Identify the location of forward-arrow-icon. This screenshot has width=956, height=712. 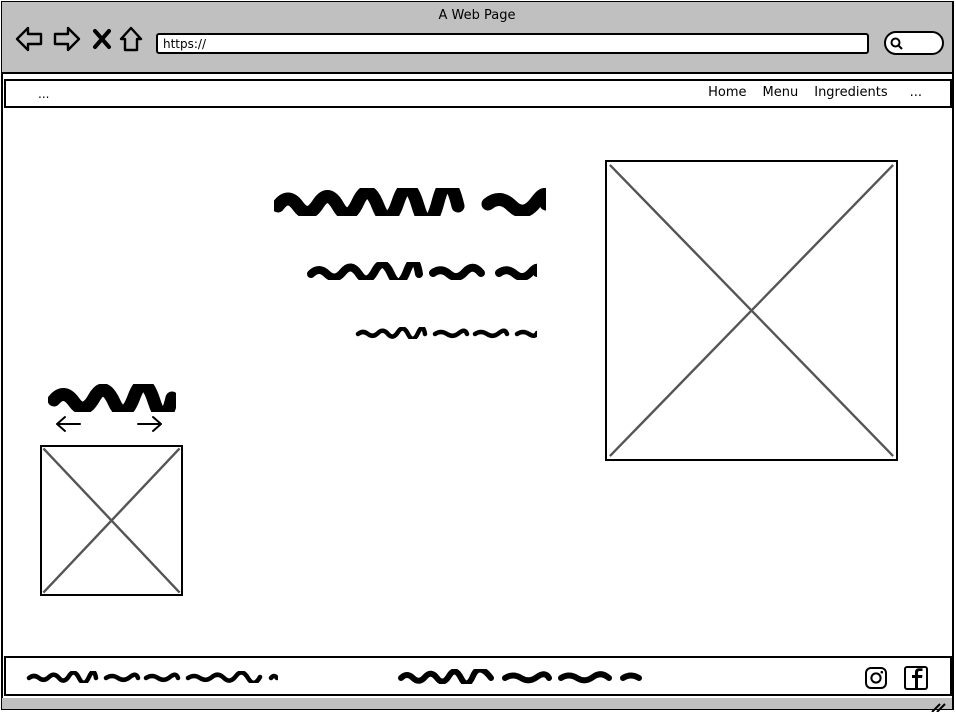
(67, 39).